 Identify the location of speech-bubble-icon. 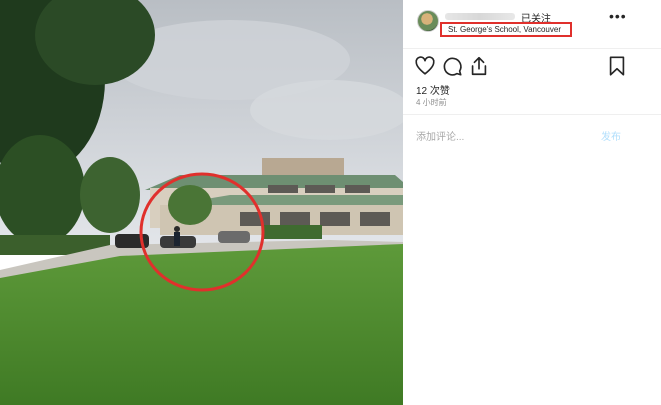
(452, 66).